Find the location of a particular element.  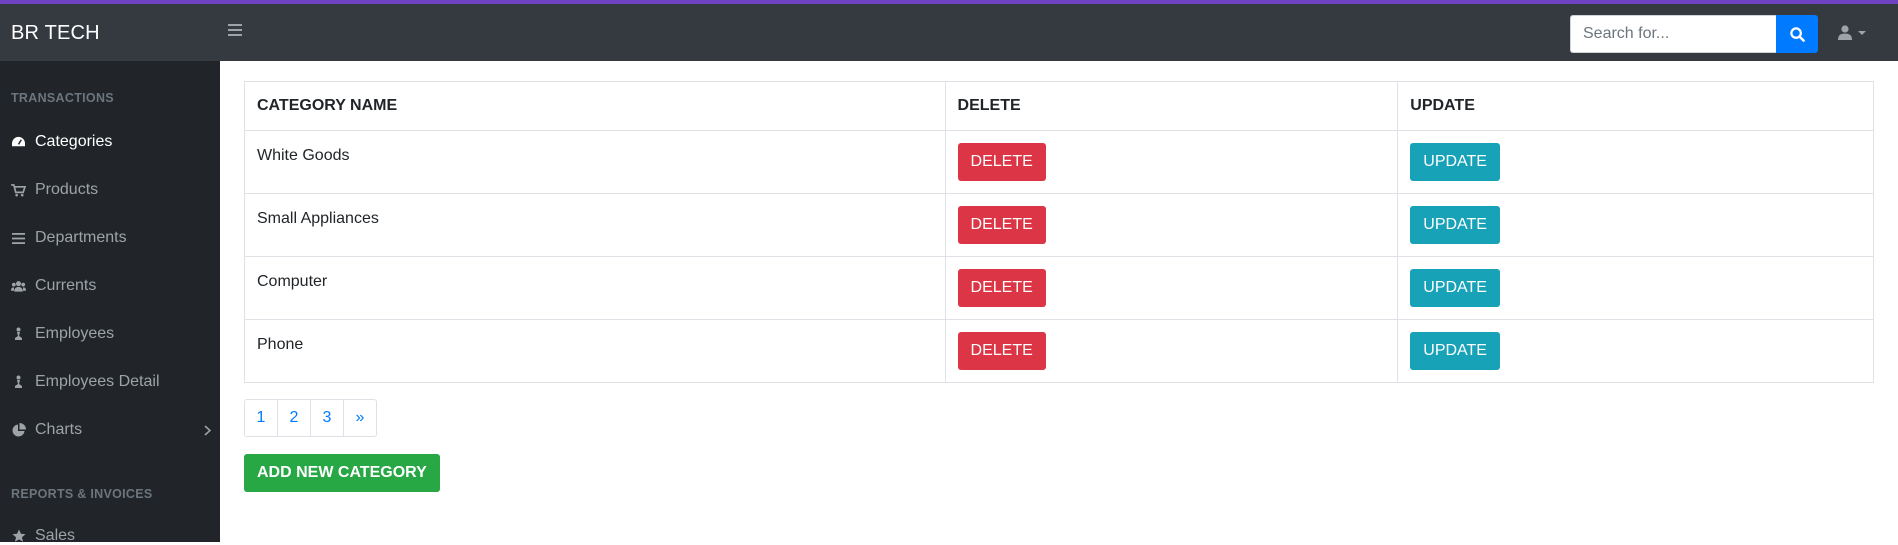

users-icon is located at coordinates (18, 286).